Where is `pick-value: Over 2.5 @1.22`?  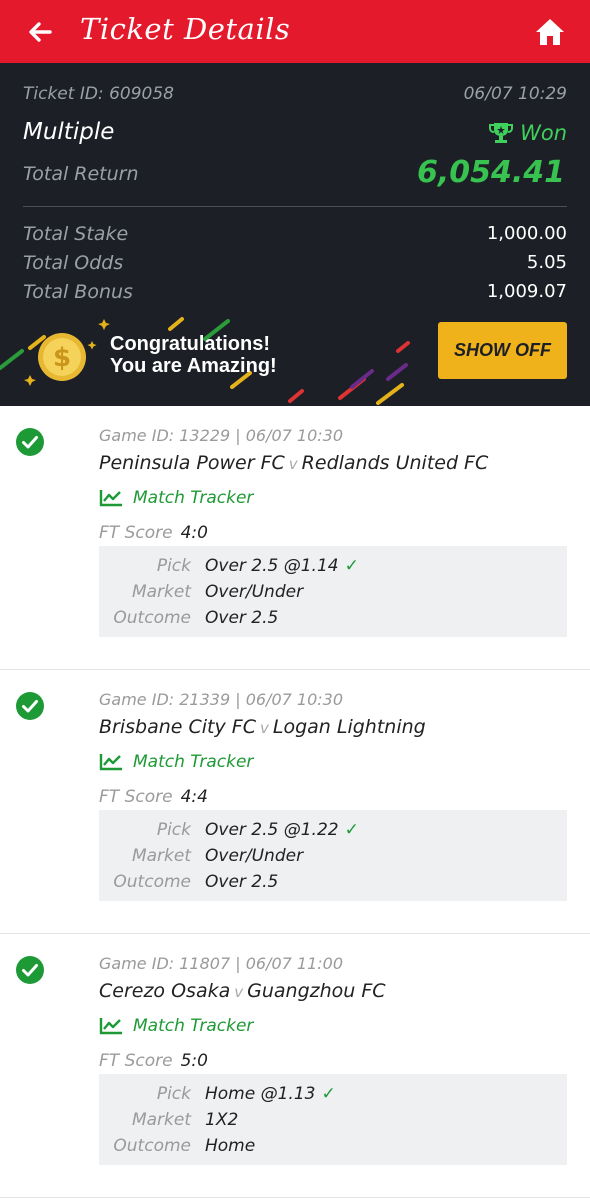
pick-value: Over 2.5 @1.22 is located at coordinates (272, 830).